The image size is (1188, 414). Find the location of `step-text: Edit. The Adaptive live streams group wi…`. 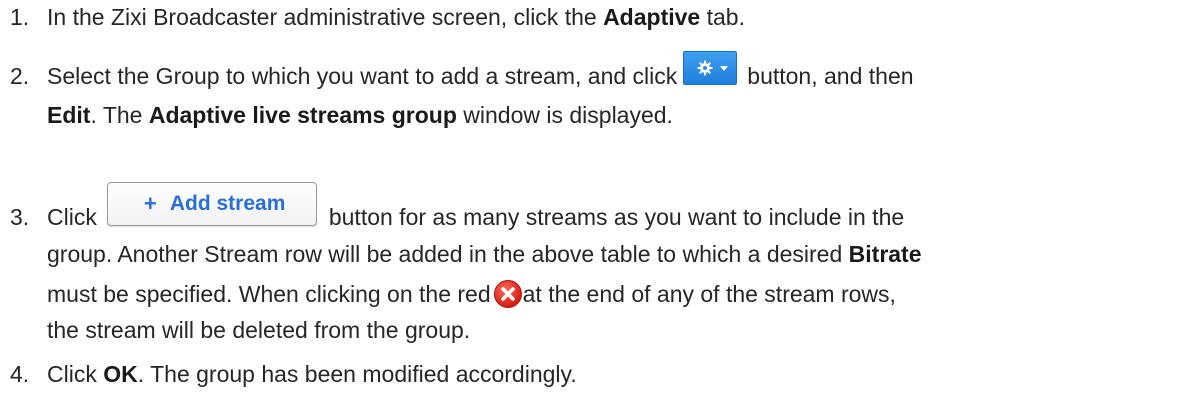

step-text: Edit. The Adaptive live streams group wi… is located at coordinates (360, 115).